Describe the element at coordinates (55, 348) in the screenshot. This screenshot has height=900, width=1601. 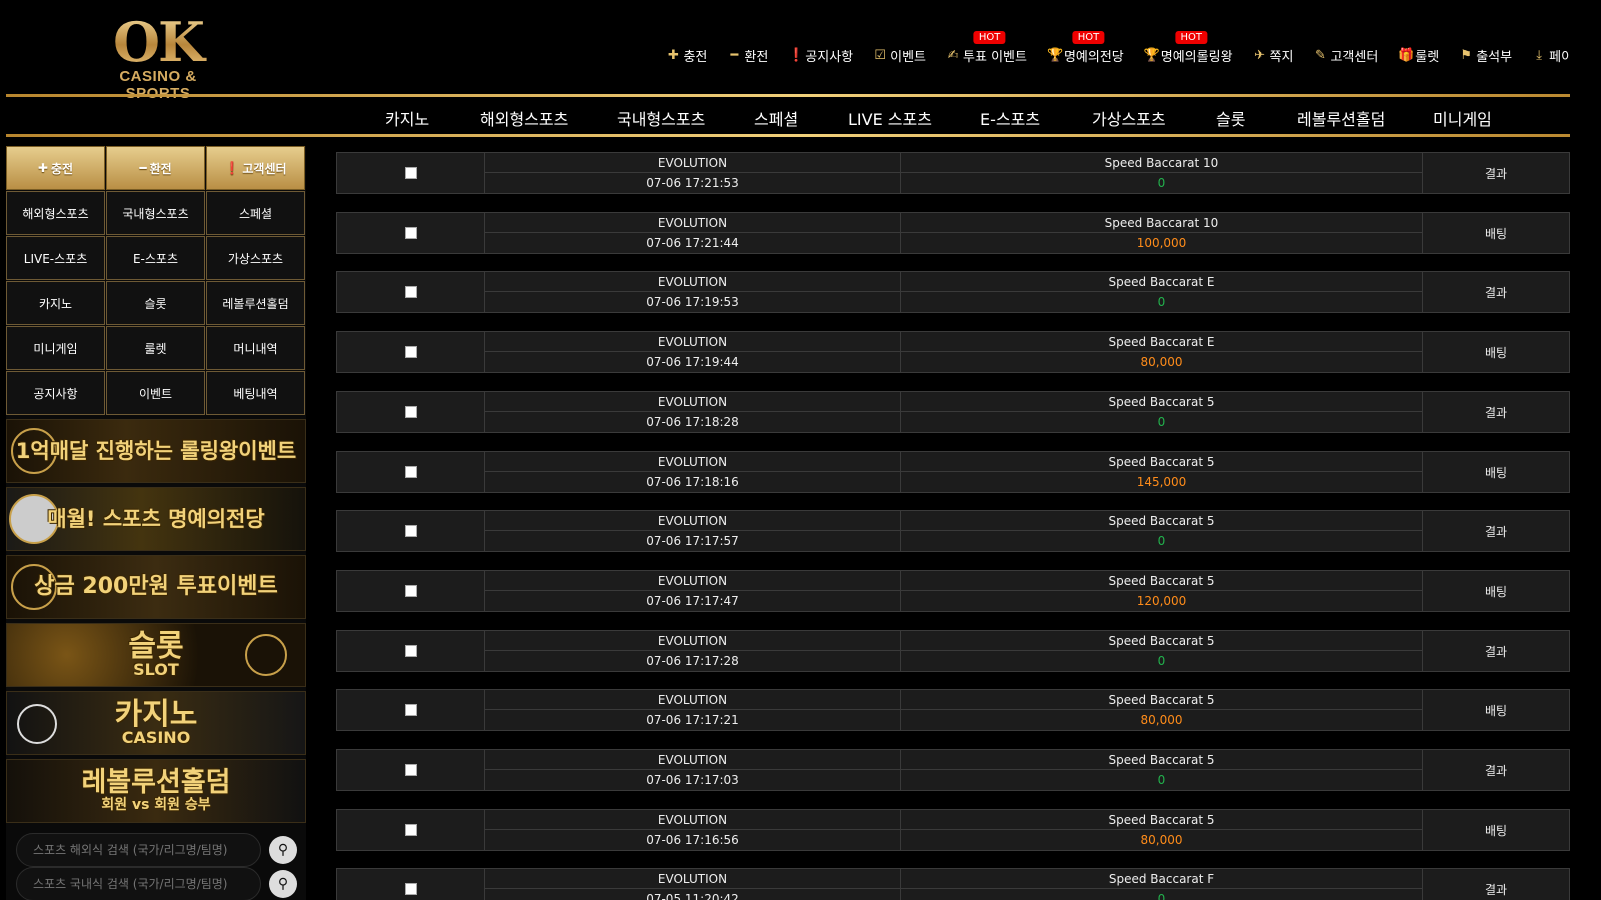
I see `sidebar-menu-item: 미니게임` at that location.